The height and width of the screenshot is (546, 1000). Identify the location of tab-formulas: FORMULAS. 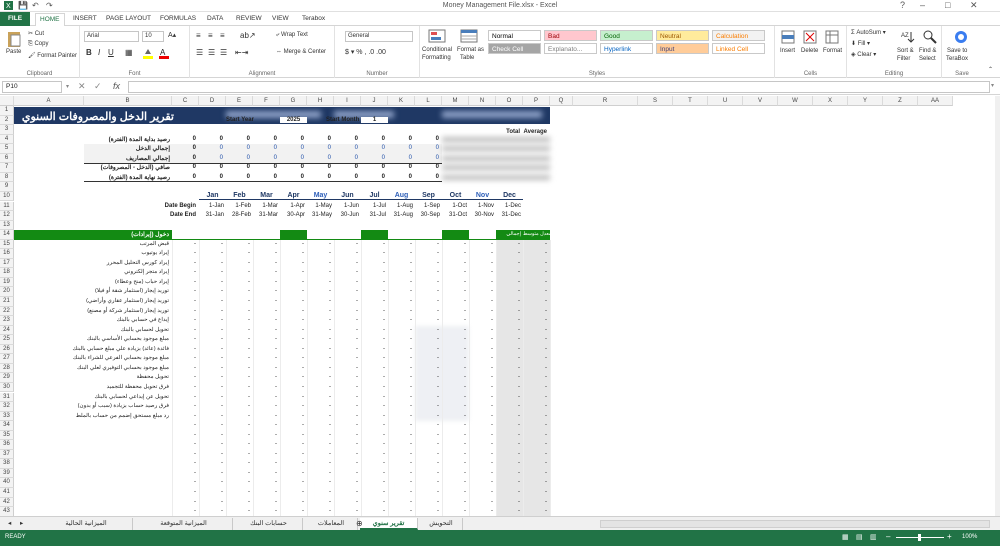
(178, 20).